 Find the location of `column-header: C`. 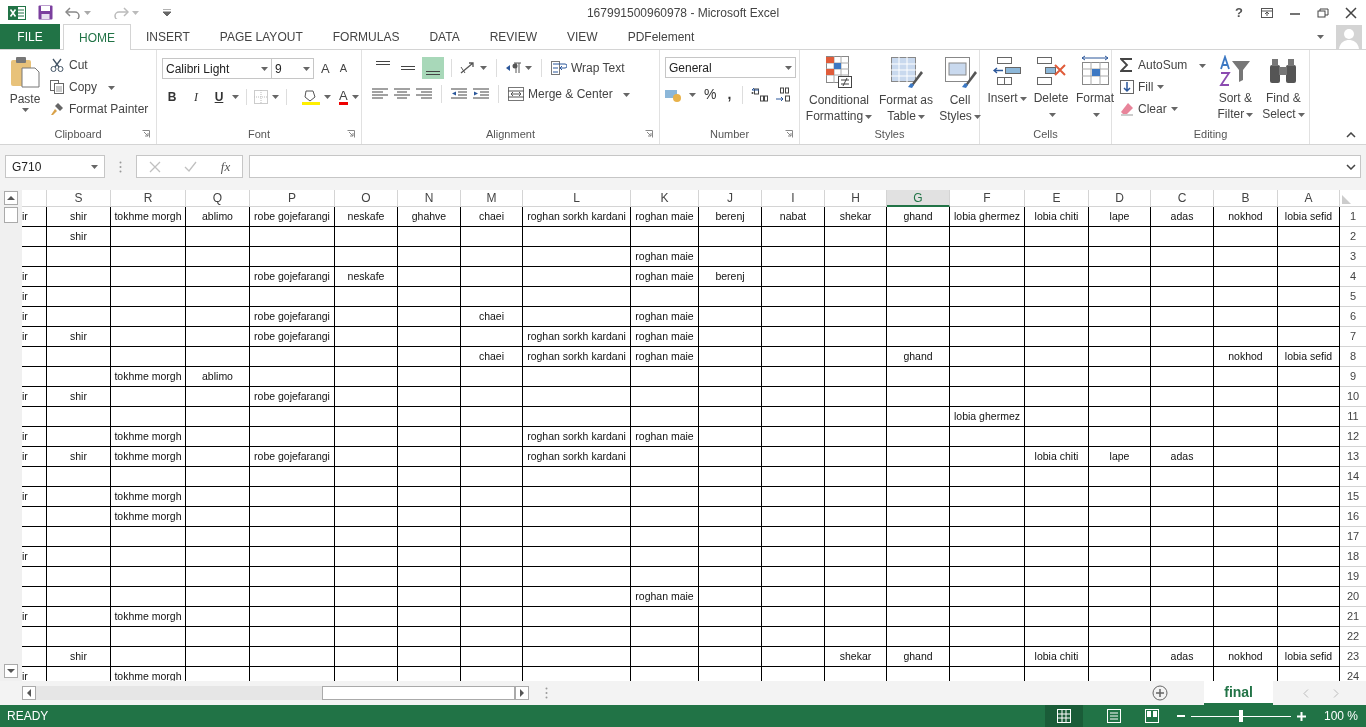

column-header: C is located at coordinates (1182, 198).